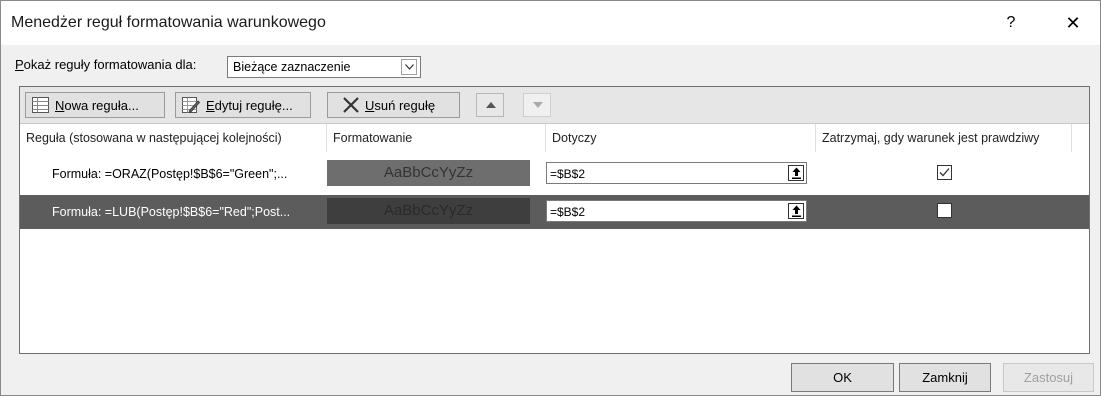  I want to click on move-down-button, so click(537, 105).